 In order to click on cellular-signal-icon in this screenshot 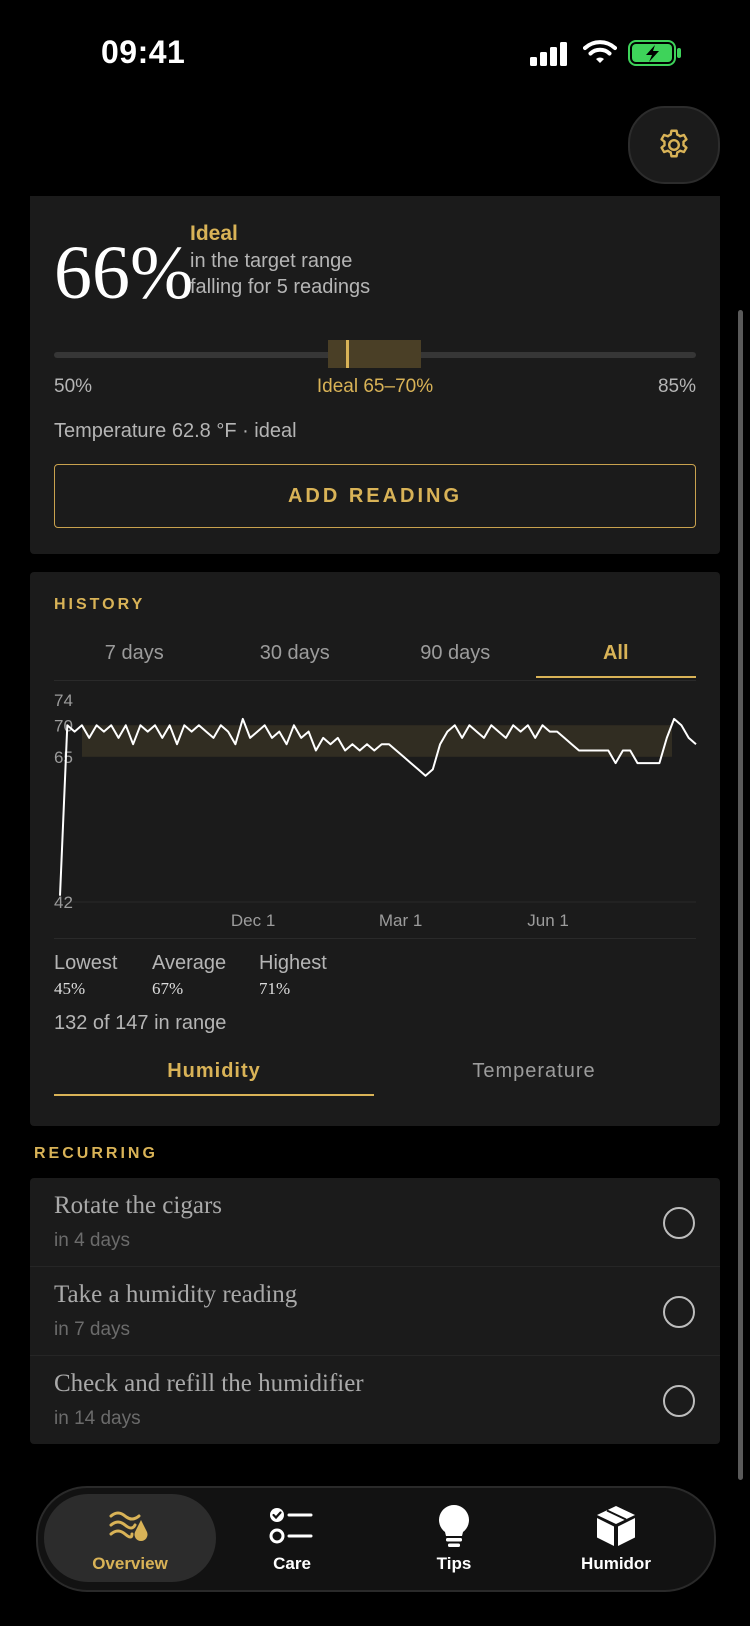, I will do `click(548, 54)`.